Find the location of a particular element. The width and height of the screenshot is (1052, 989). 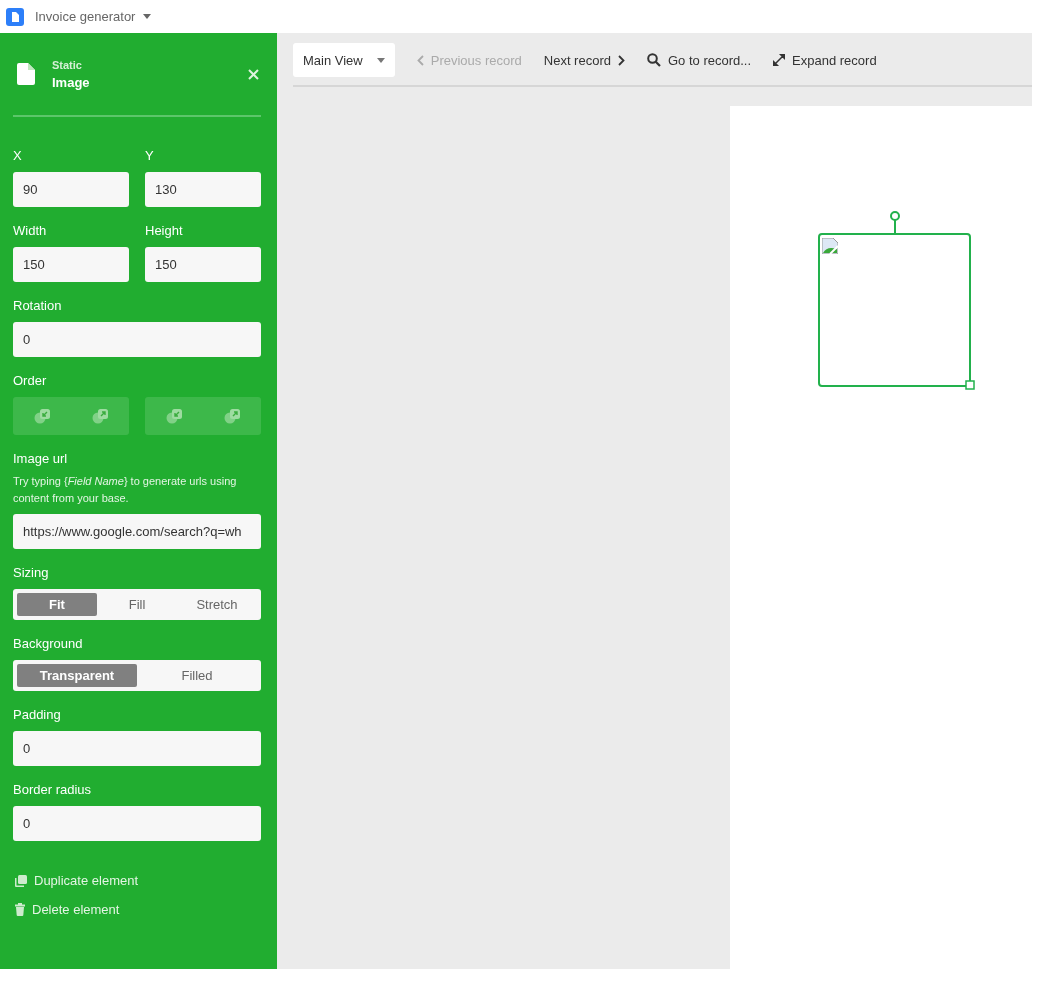

field-label: Padding is located at coordinates (37, 715).